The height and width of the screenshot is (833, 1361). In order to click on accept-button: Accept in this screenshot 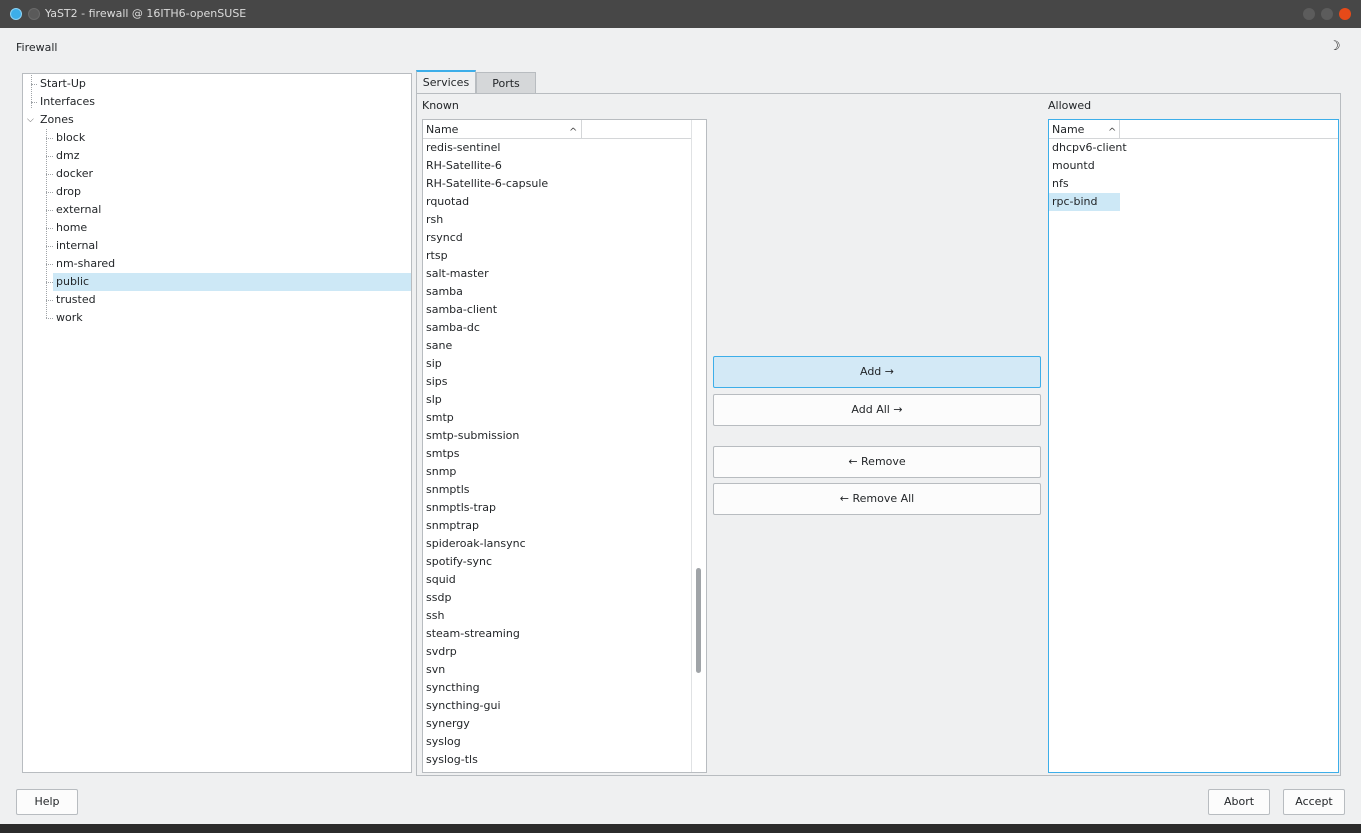, I will do `click(1314, 802)`.